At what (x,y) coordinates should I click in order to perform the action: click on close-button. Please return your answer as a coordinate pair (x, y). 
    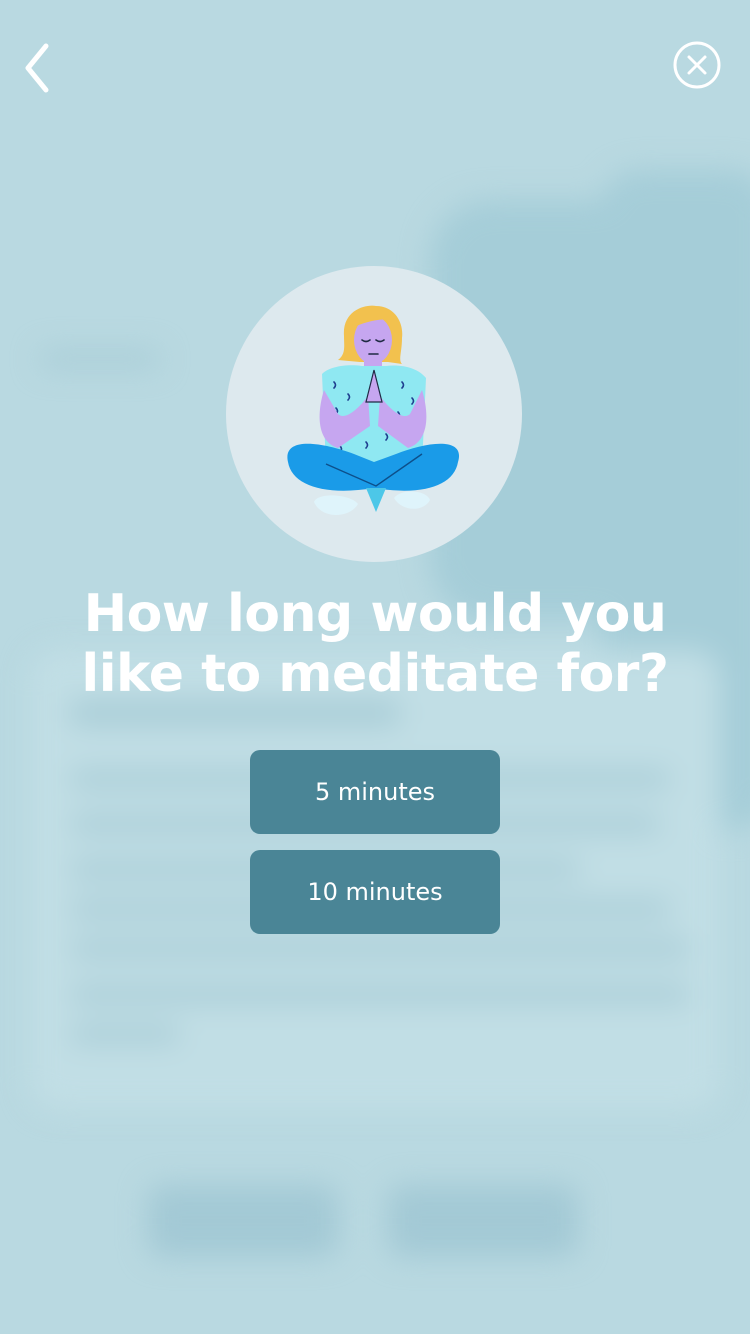
    Looking at the image, I should click on (697, 65).